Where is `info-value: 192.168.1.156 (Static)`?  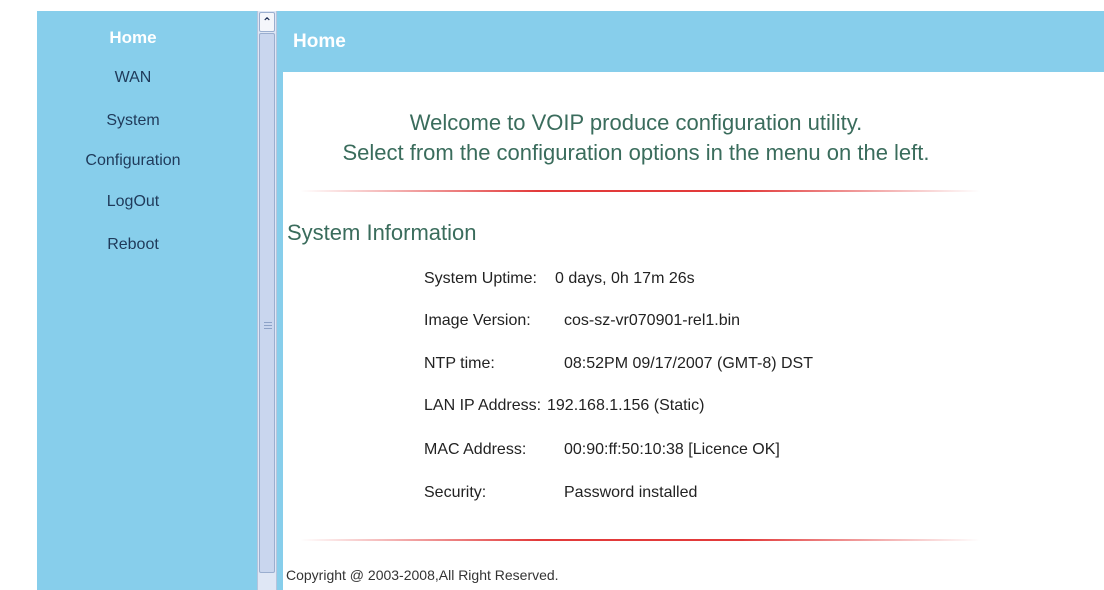 info-value: 192.168.1.156 (Static) is located at coordinates (626, 405).